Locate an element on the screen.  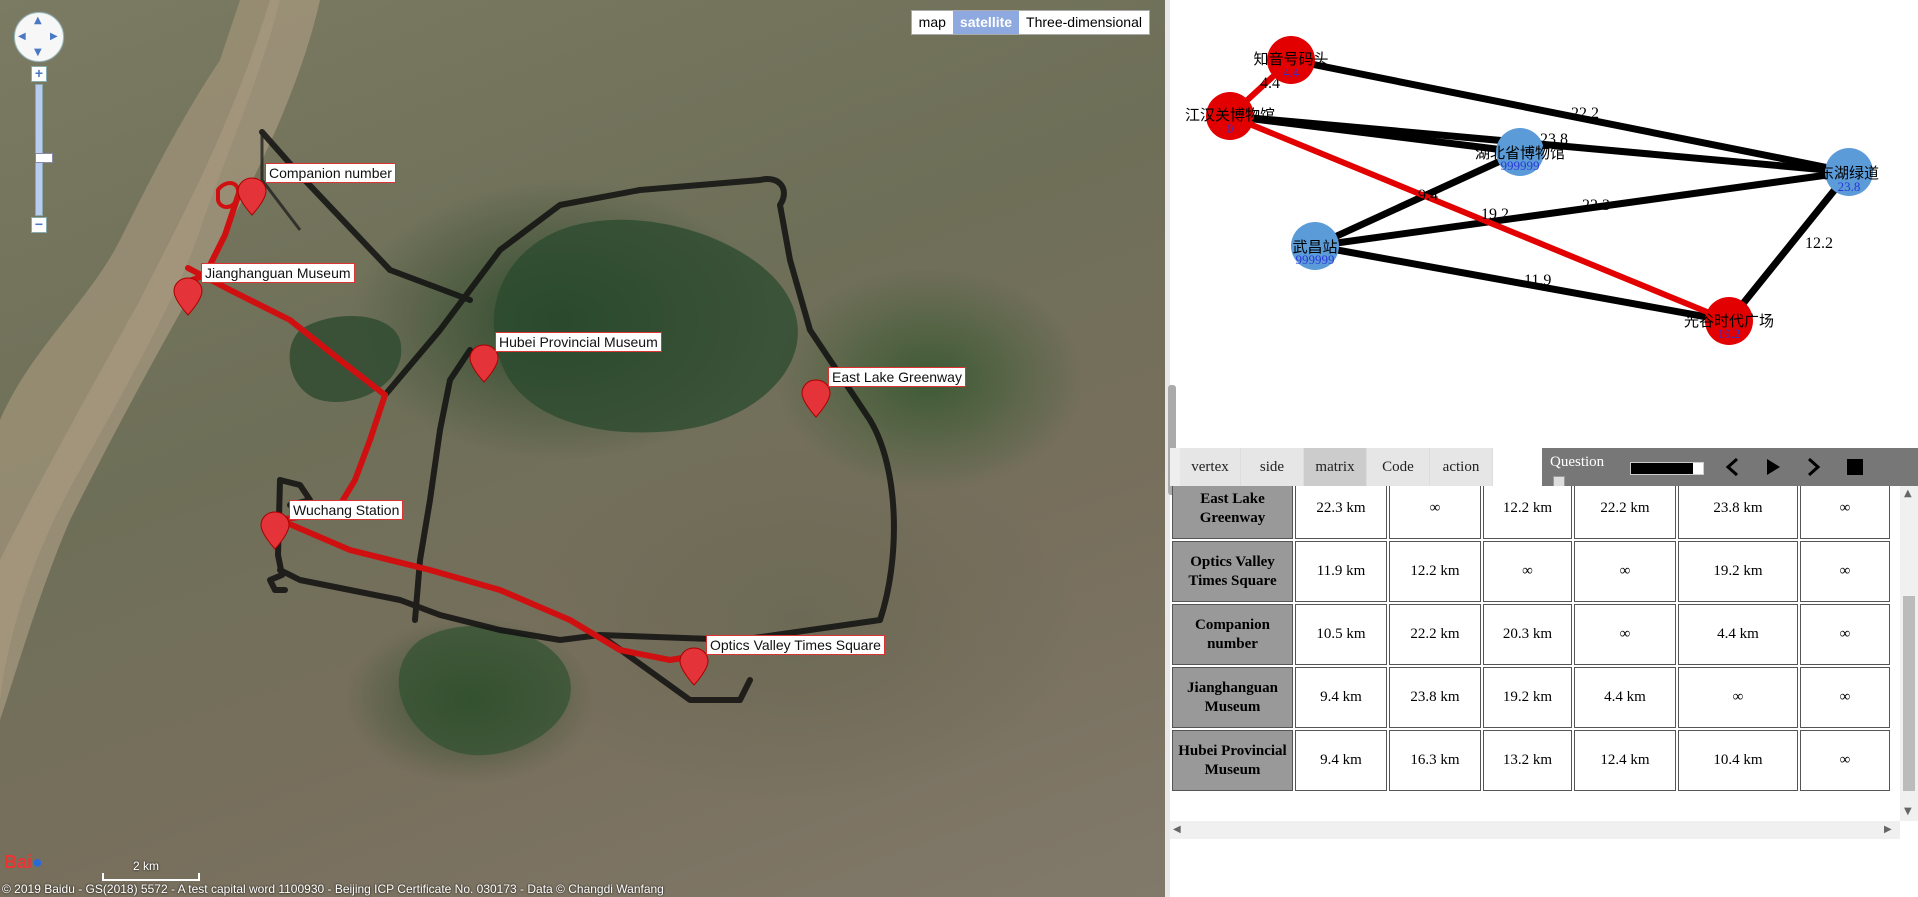
pin-optics is located at coordinates (694, 666).